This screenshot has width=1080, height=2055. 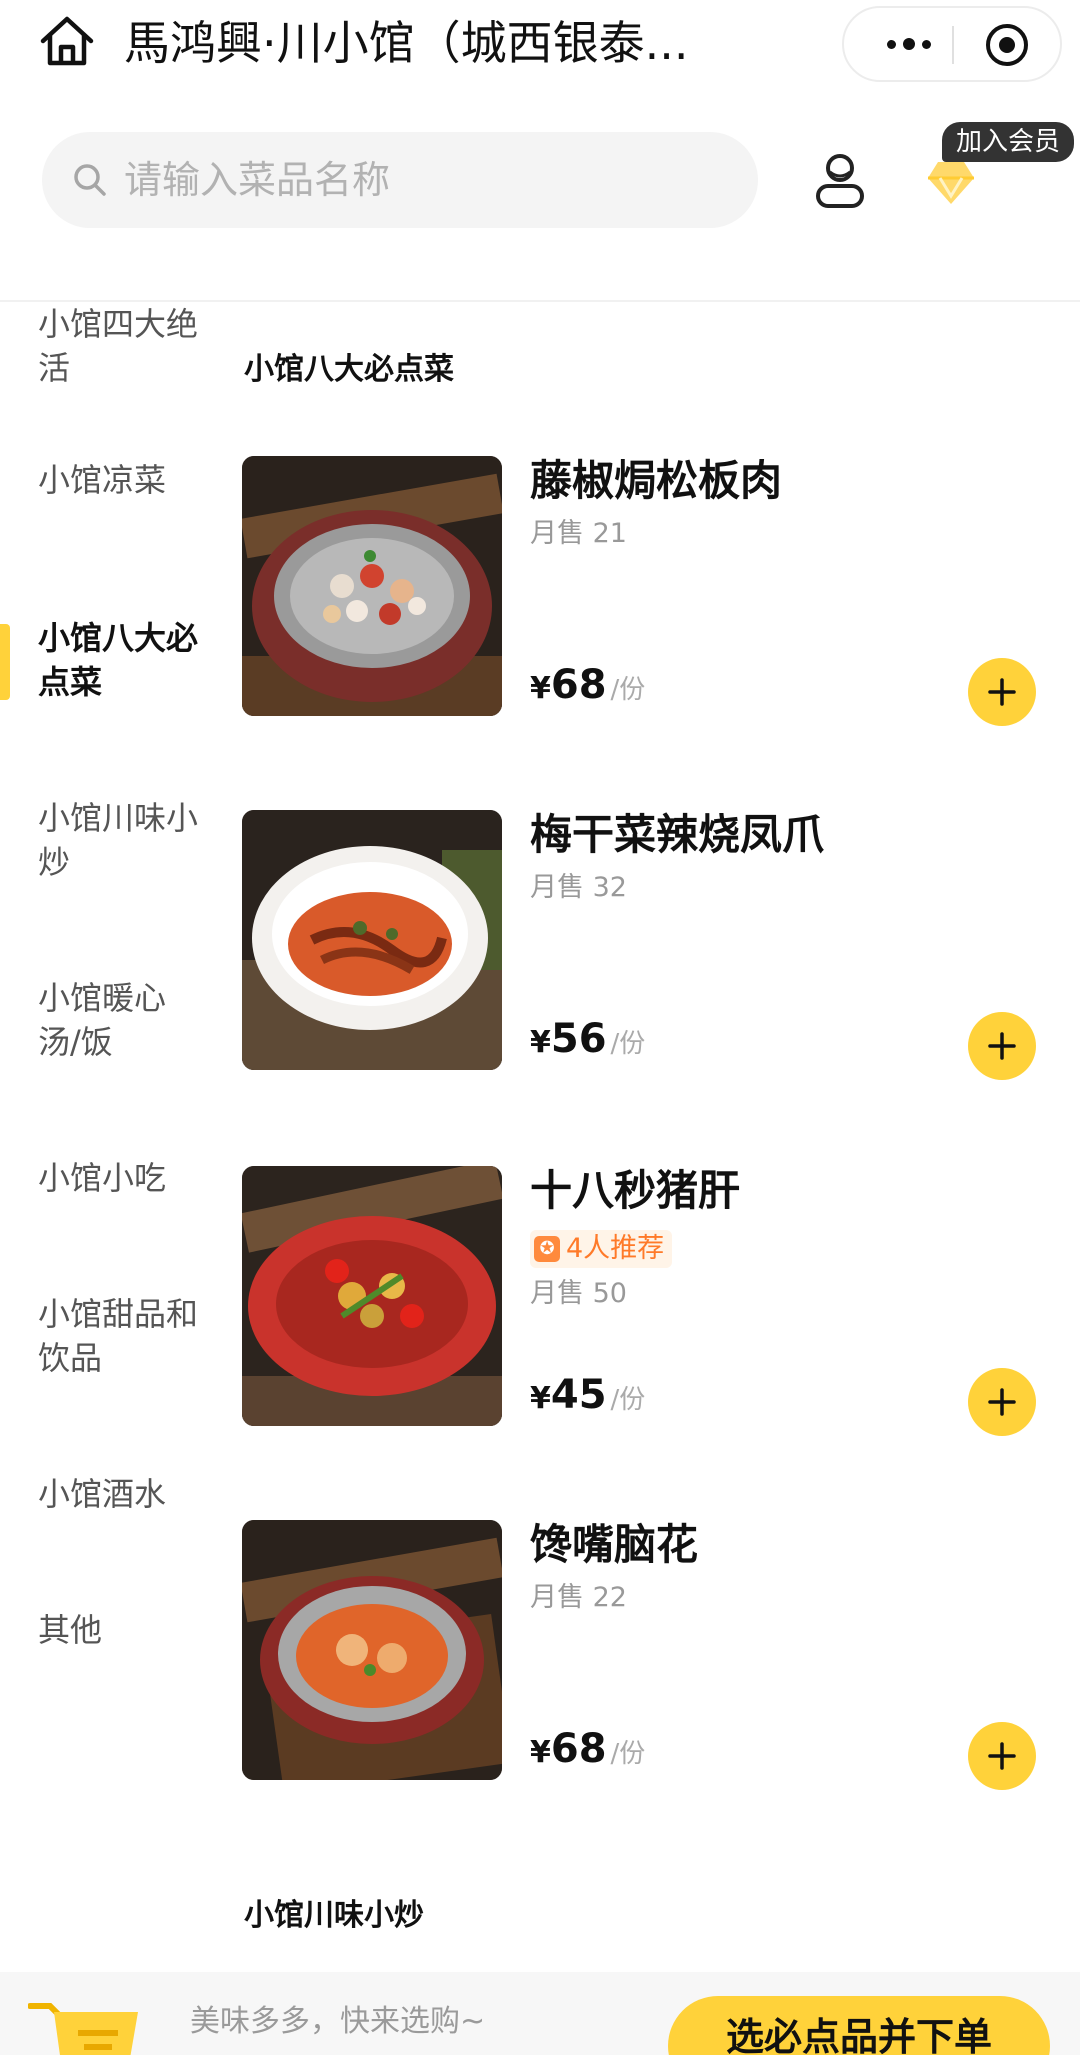 What do you see at coordinates (859, 2025) in the screenshot?
I see `checkout-button: 选必点品并下单` at bounding box center [859, 2025].